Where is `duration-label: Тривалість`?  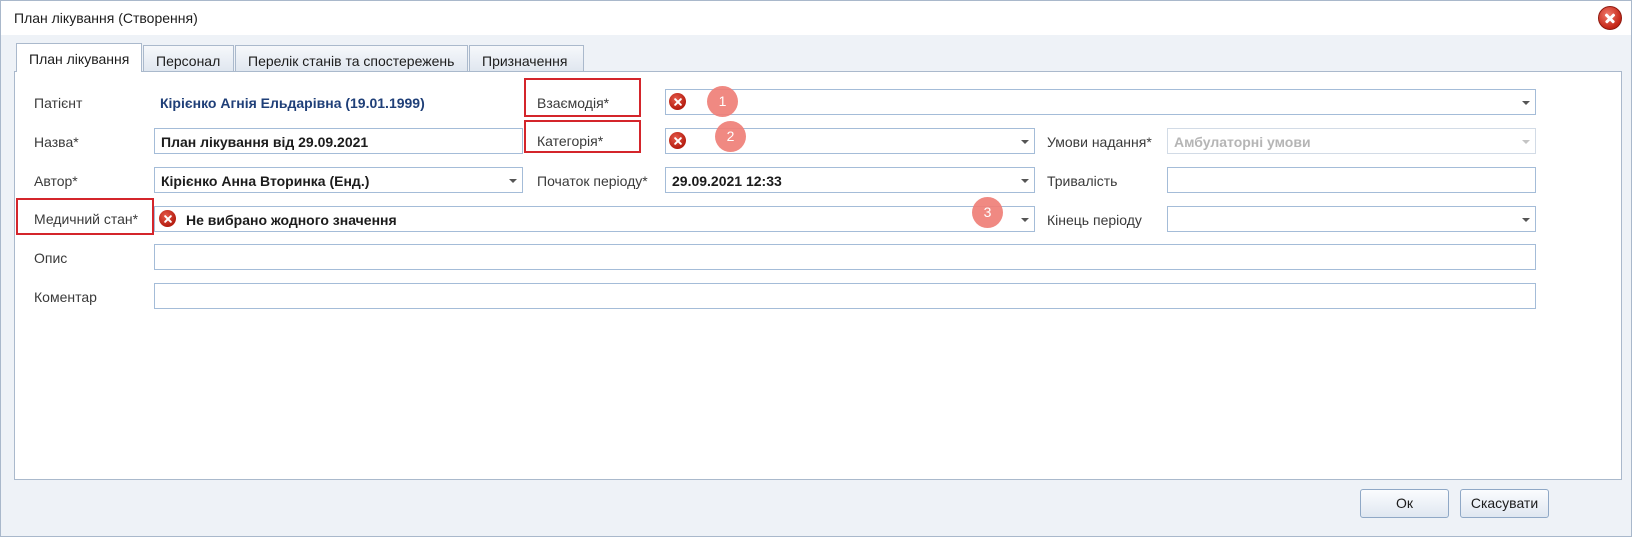 duration-label: Тривалість is located at coordinates (1082, 181).